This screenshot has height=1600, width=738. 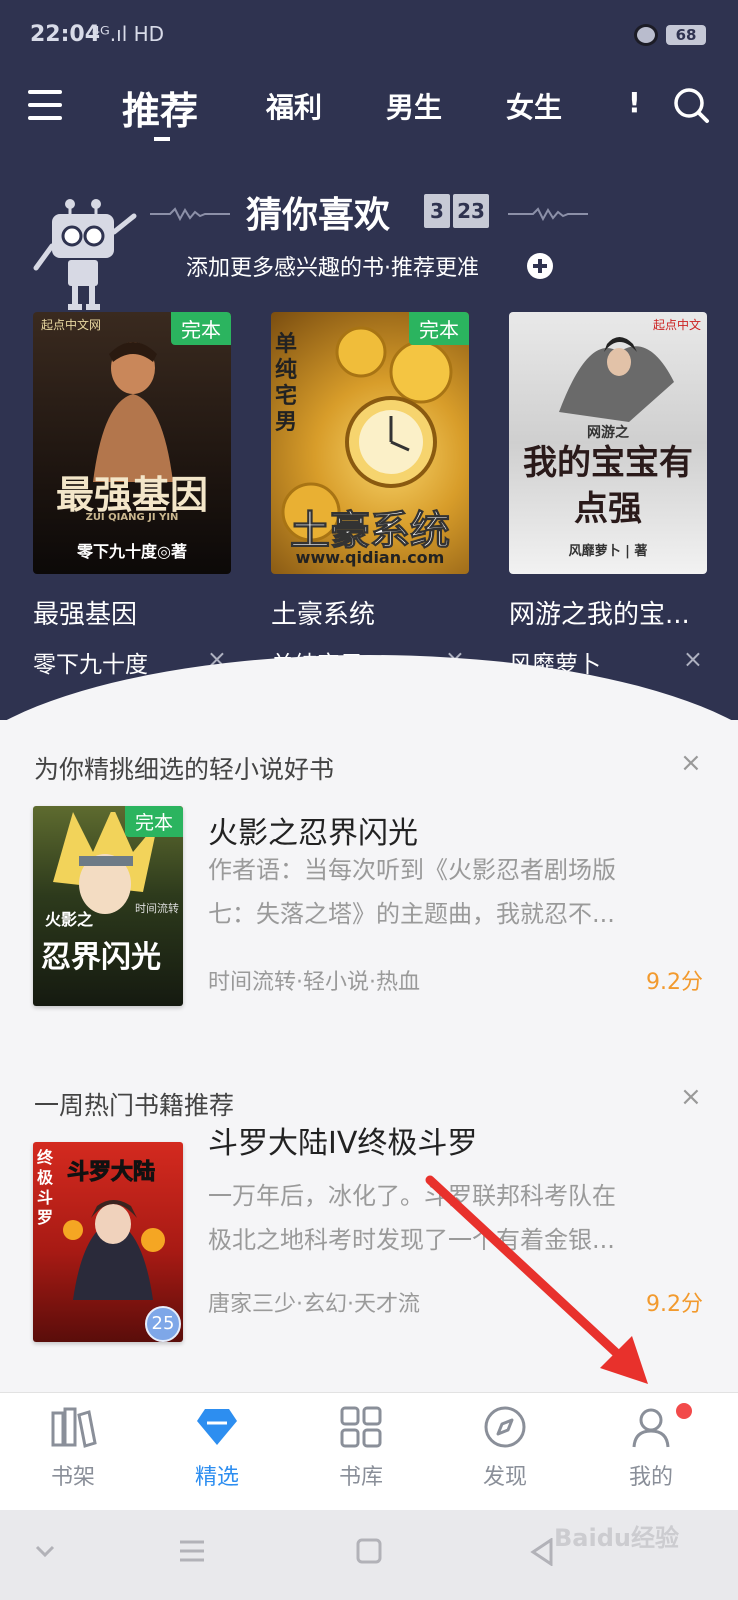 I want to click on cover-number-badge: 25, so click(x=163, y=1324).